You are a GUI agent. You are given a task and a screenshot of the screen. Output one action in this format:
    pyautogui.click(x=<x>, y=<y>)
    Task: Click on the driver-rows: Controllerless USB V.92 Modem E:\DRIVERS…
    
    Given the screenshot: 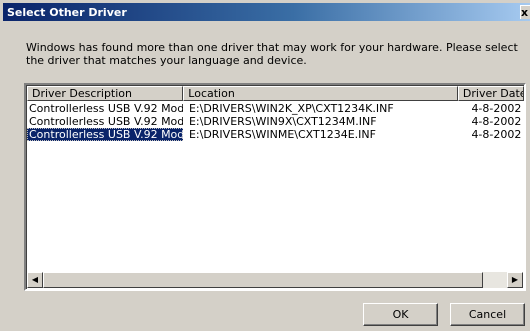 What is the action you would take?
    pyautogui.click(x=275, y=121)
    